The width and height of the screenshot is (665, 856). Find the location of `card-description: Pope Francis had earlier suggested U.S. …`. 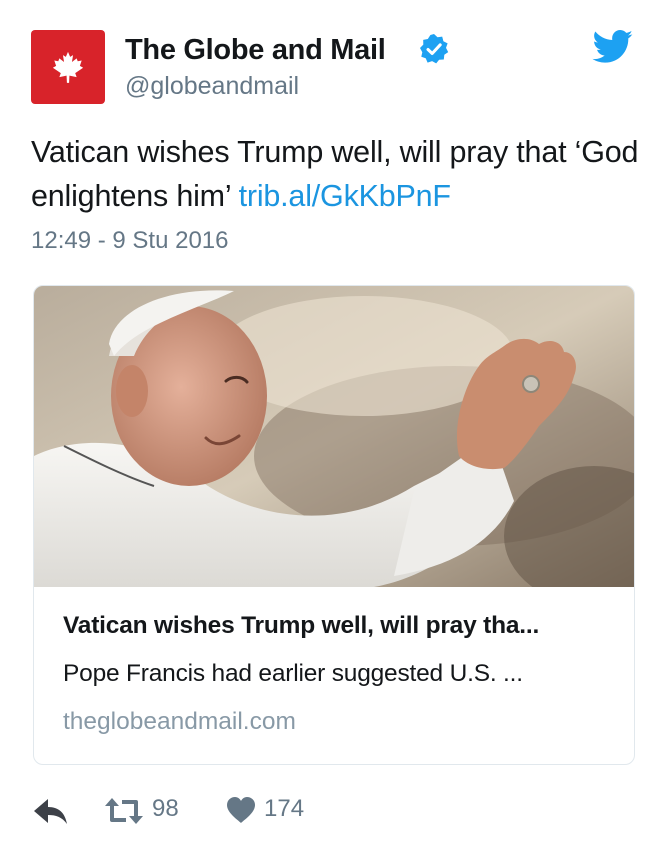

card-description: Pope Francis had earlier suggested U.S. … is located at coordinates (293, 673).